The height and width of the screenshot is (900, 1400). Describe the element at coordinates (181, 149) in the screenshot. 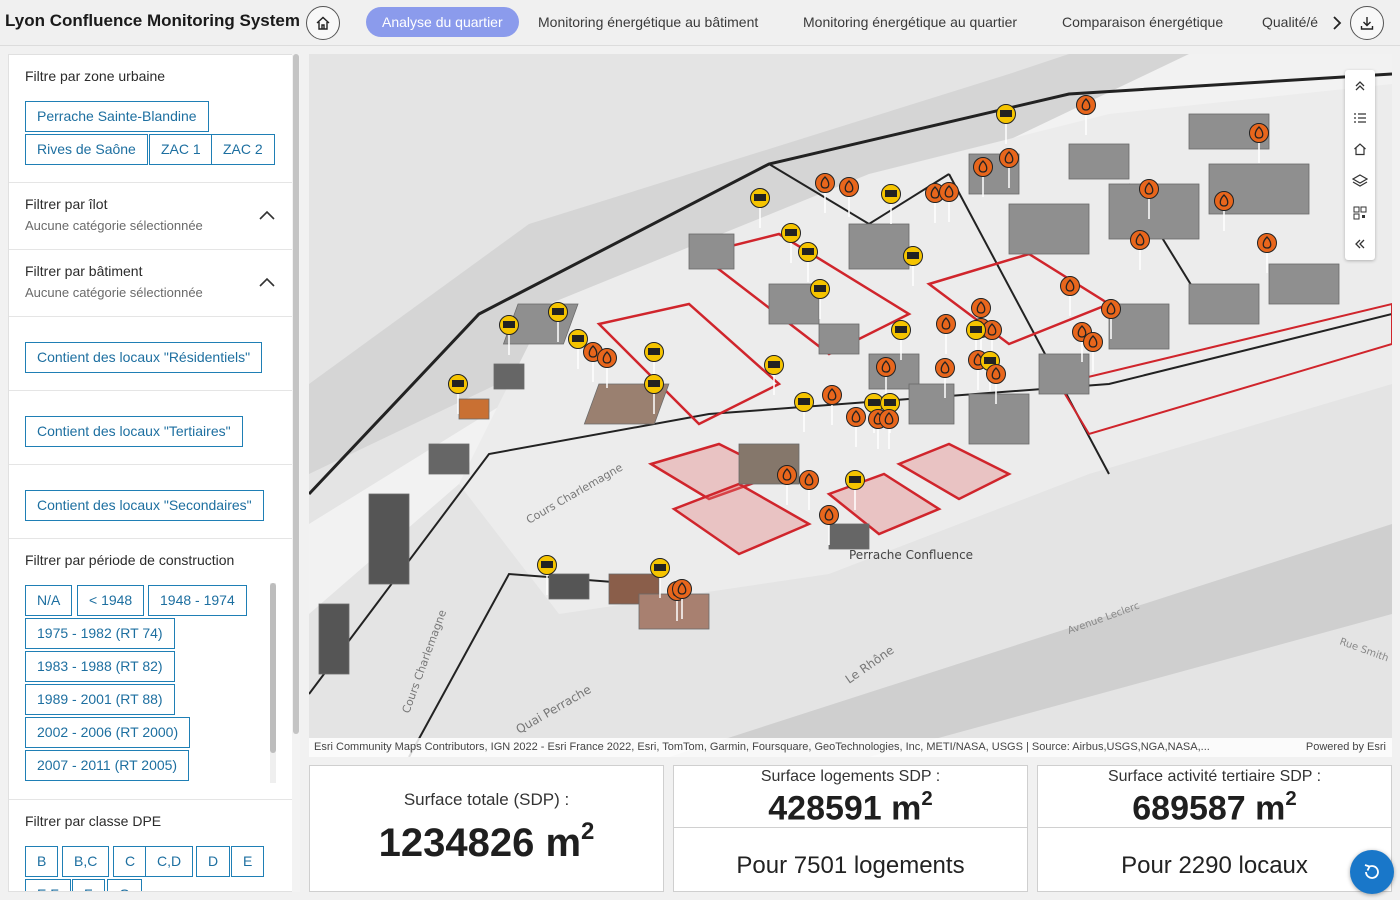

I see `zone-zac1-button: ZAC 1` at that location.